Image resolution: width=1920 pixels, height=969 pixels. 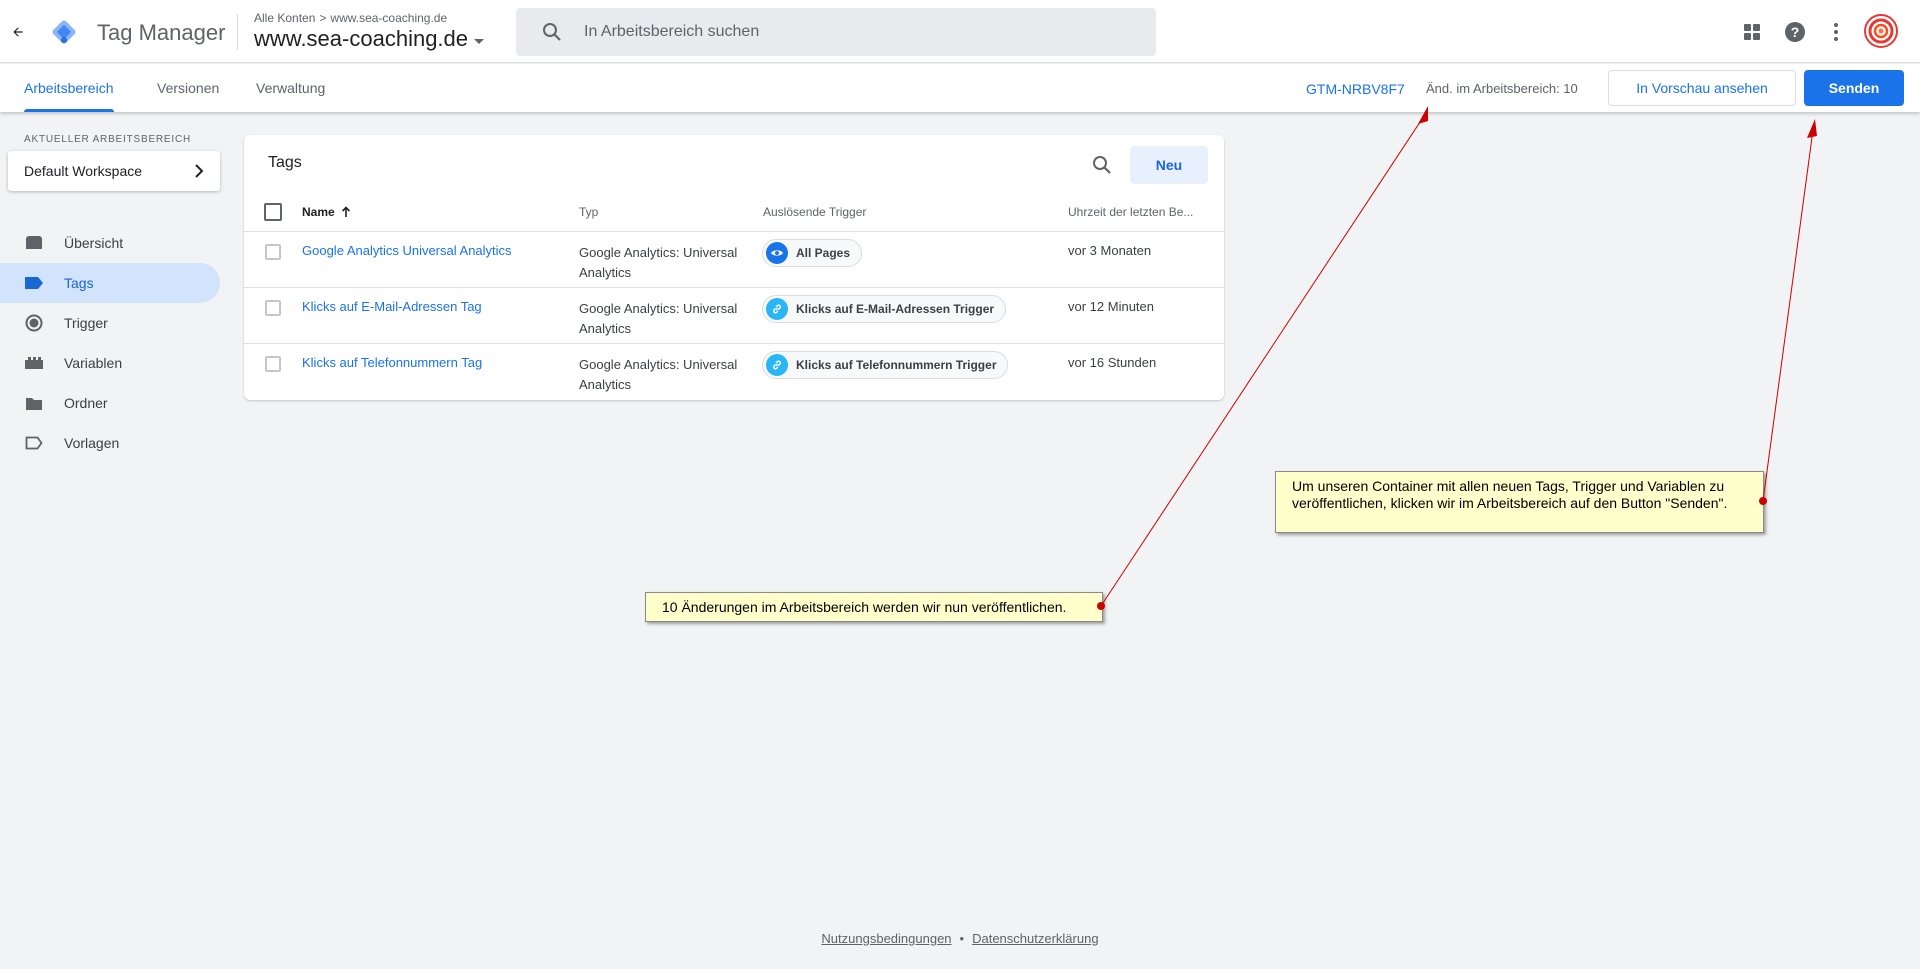 What do you see at coordinates (34, 403) in the screenshot?
I see `folder-icon` at bounding box center [34, 403].